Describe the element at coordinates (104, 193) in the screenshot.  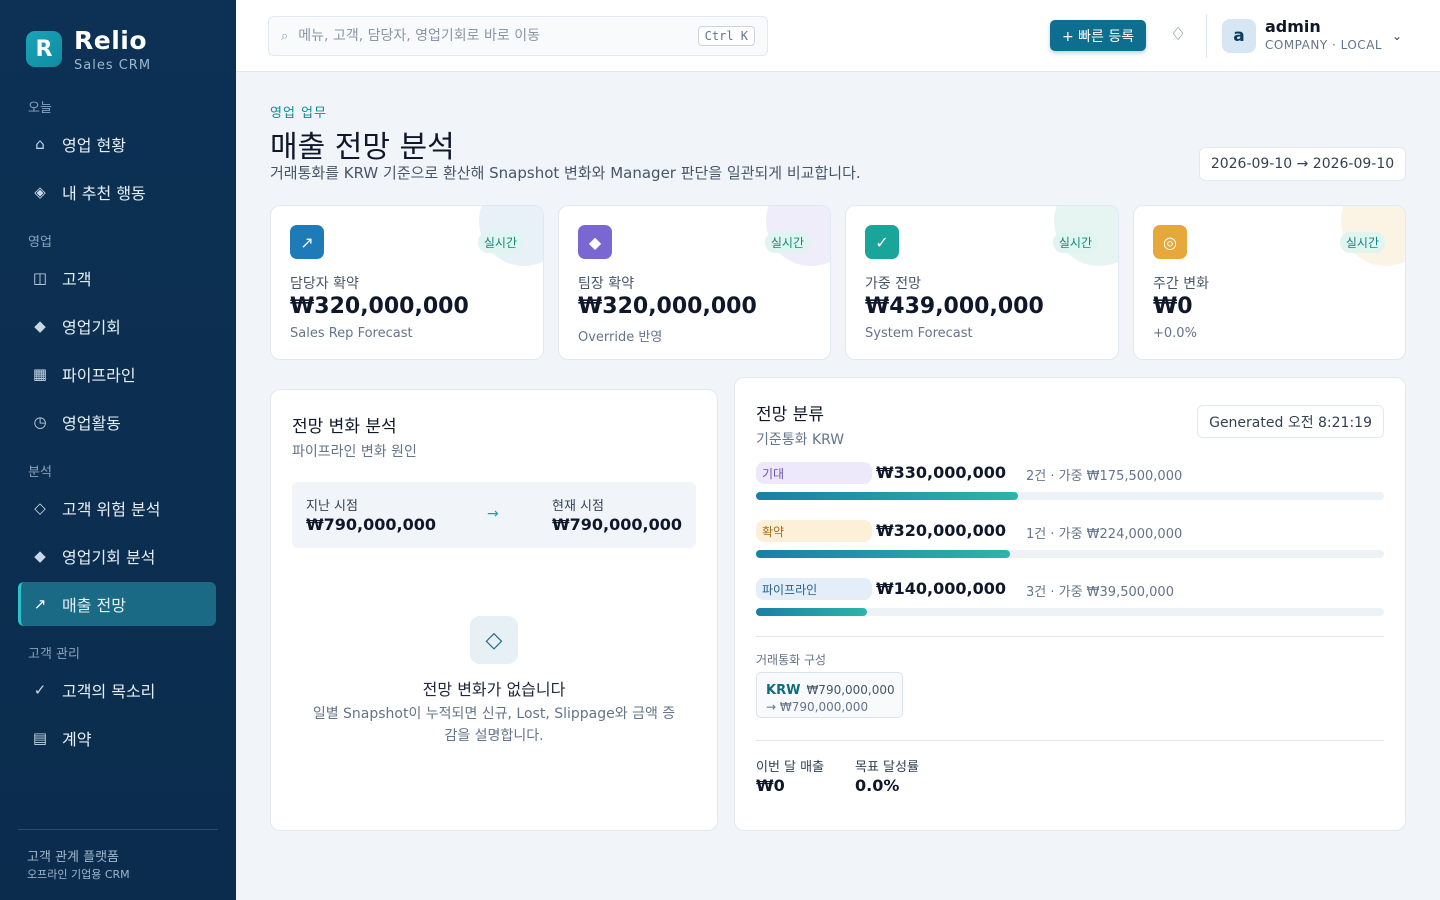
I see `sidebar-item-label: 내 추천 행동` at that location.